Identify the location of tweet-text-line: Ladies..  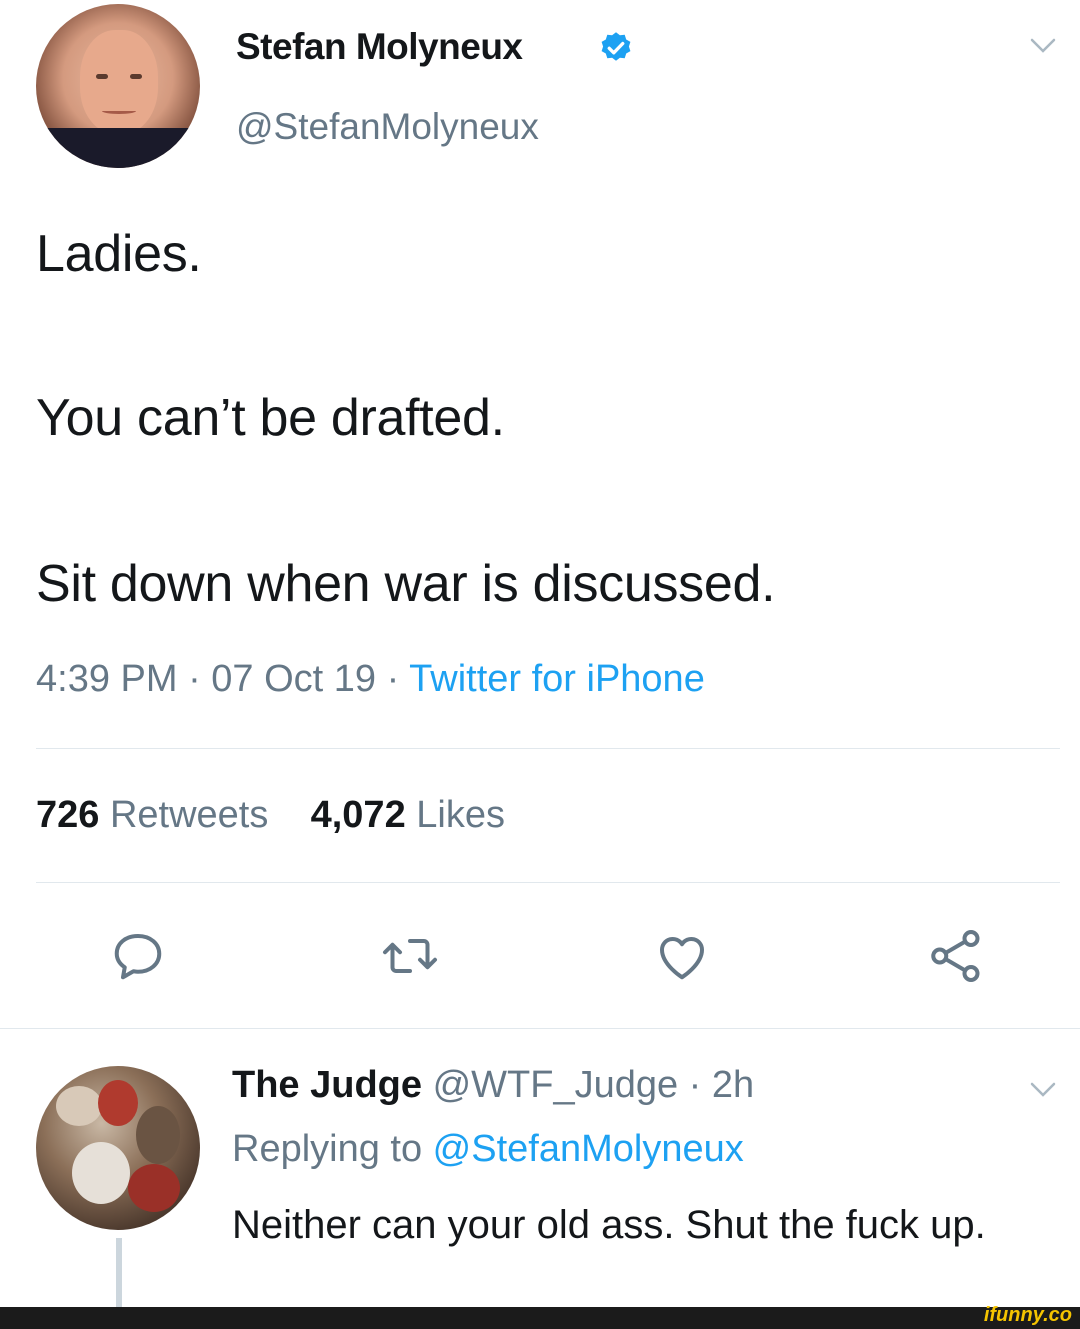
(119, 254).